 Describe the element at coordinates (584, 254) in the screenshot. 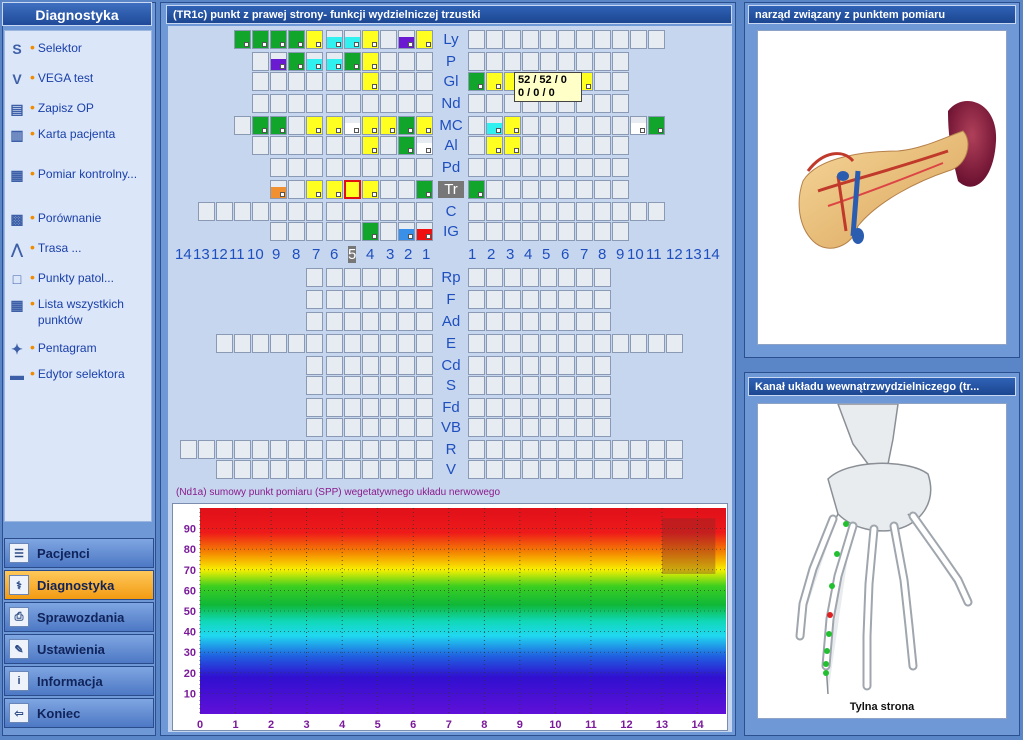

I see `point-number-right-7: 7` at that location.